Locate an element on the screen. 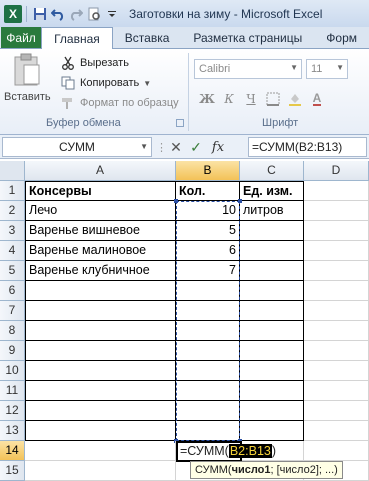  row-header-15: 15 is located at coordinates (12, 471).